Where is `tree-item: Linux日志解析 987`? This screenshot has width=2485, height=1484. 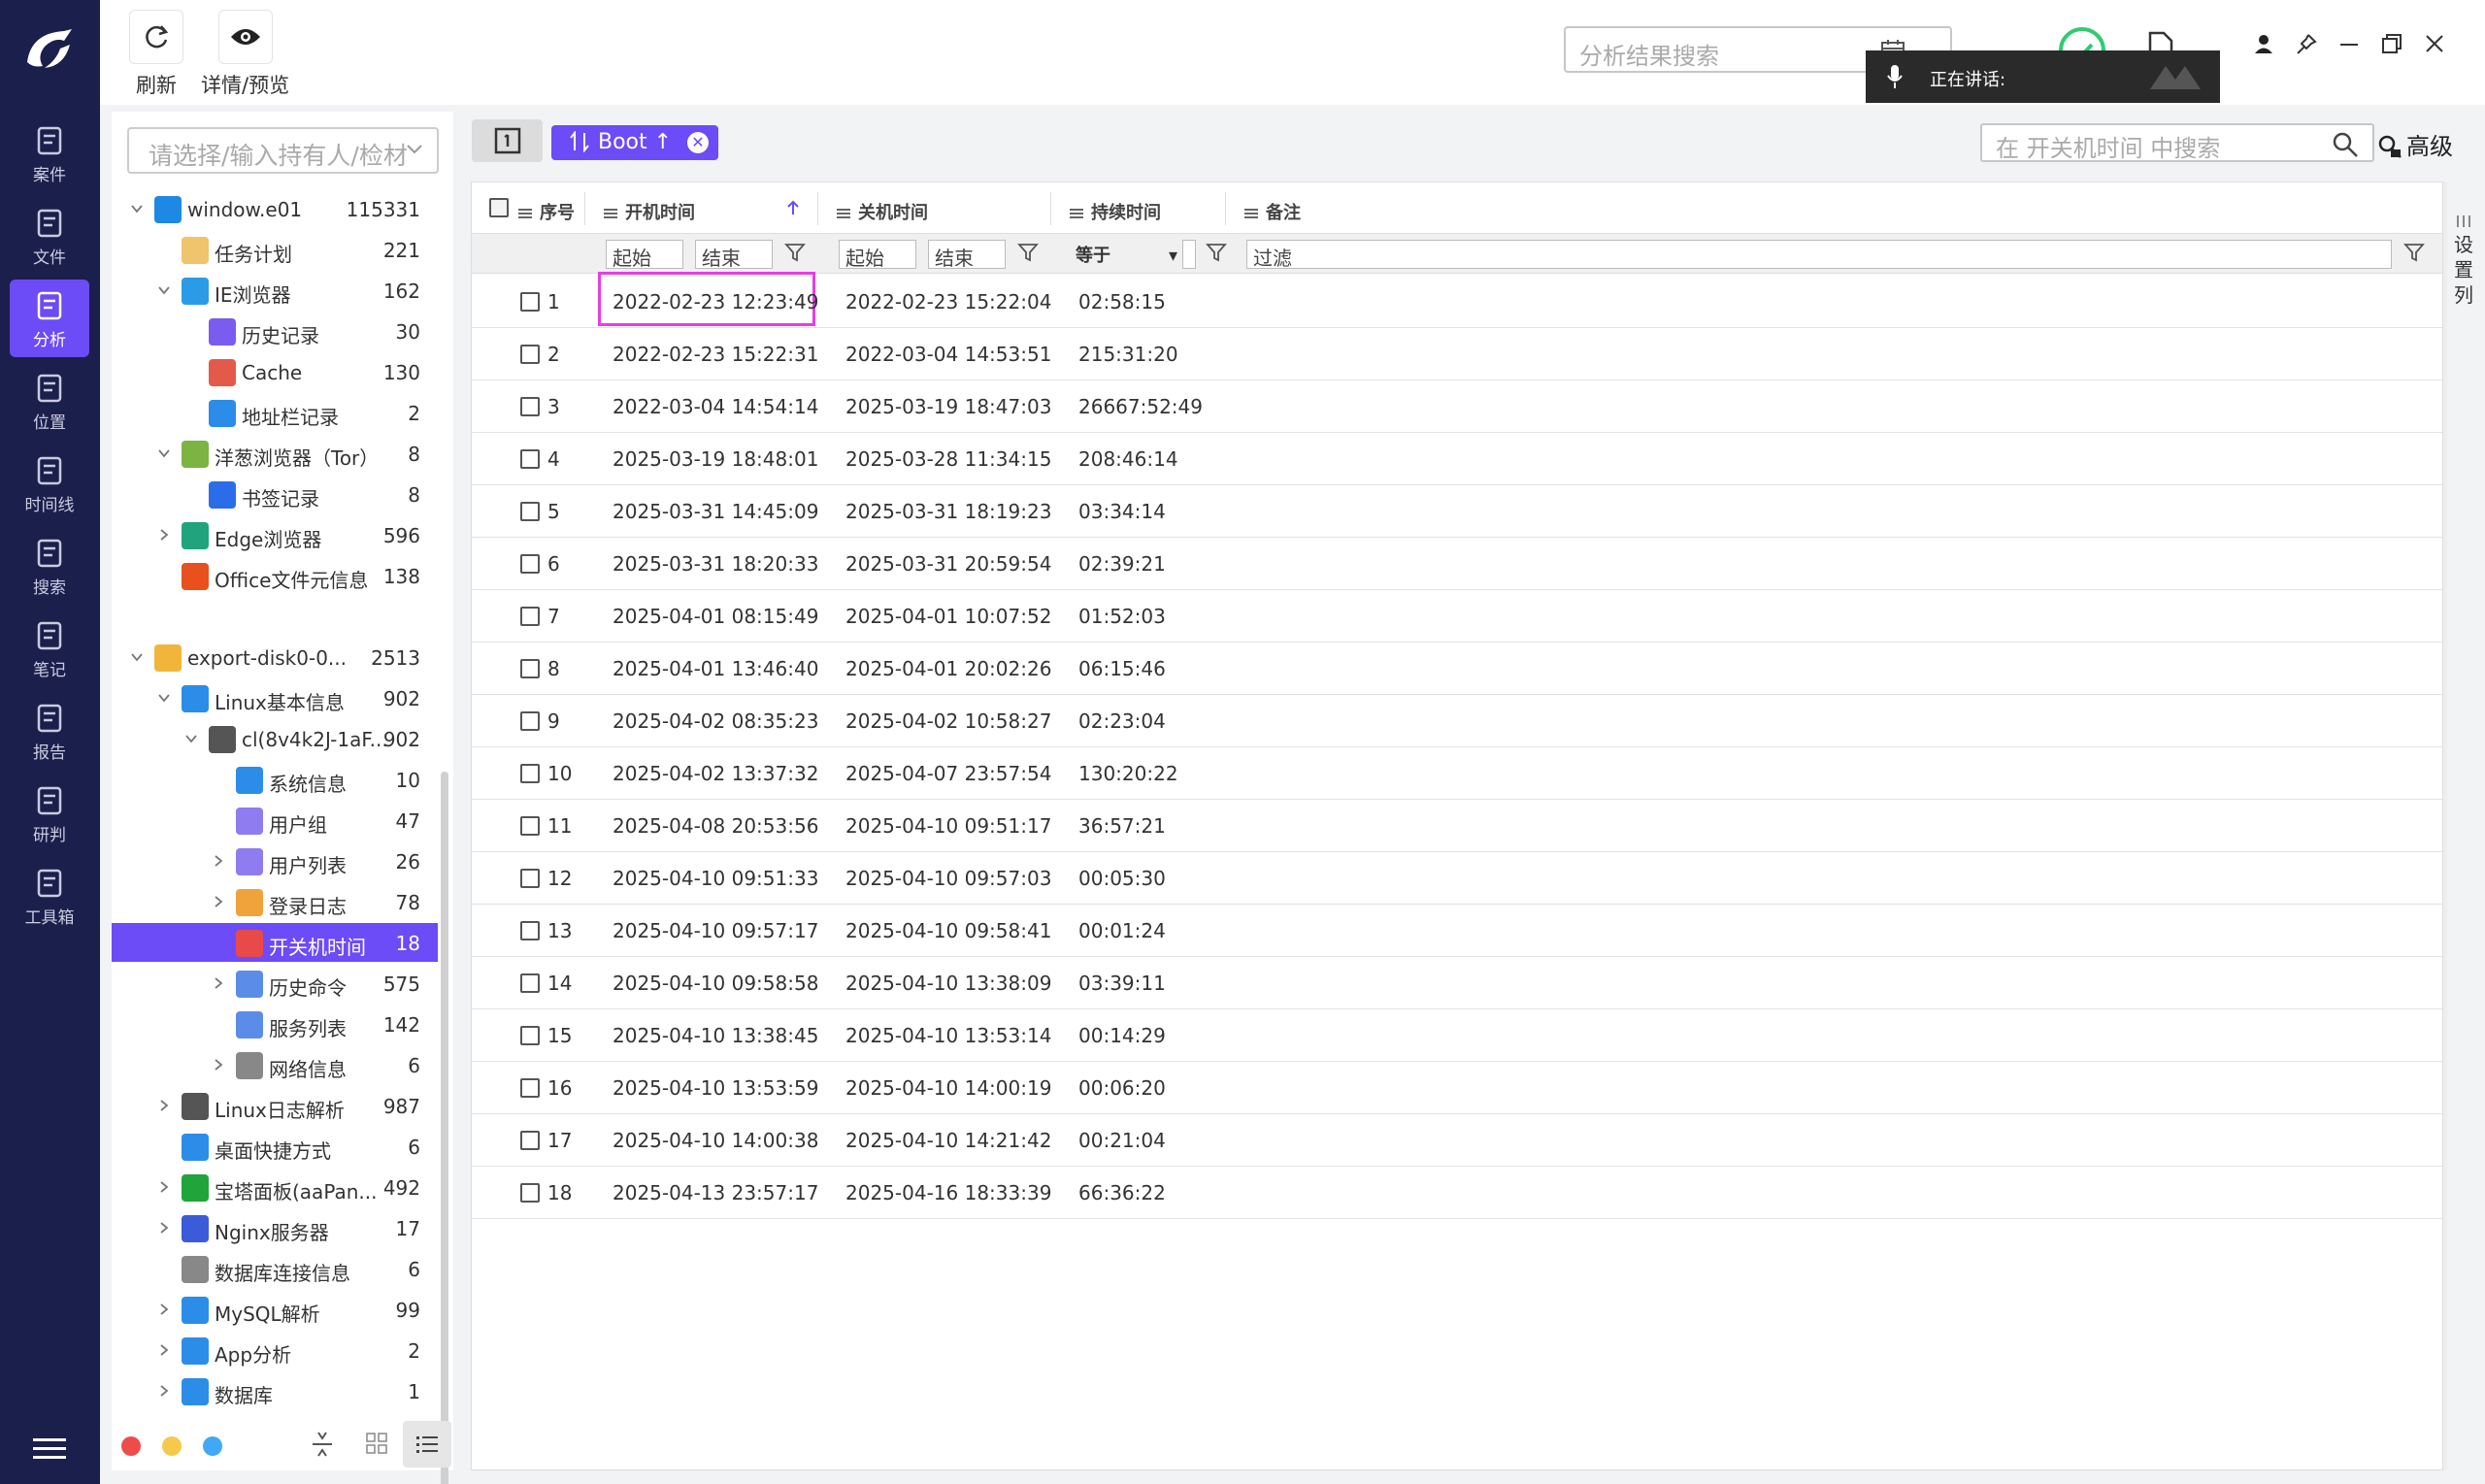
tree-item: Linux日志解析 987 is located at coordinates (275, 1105).